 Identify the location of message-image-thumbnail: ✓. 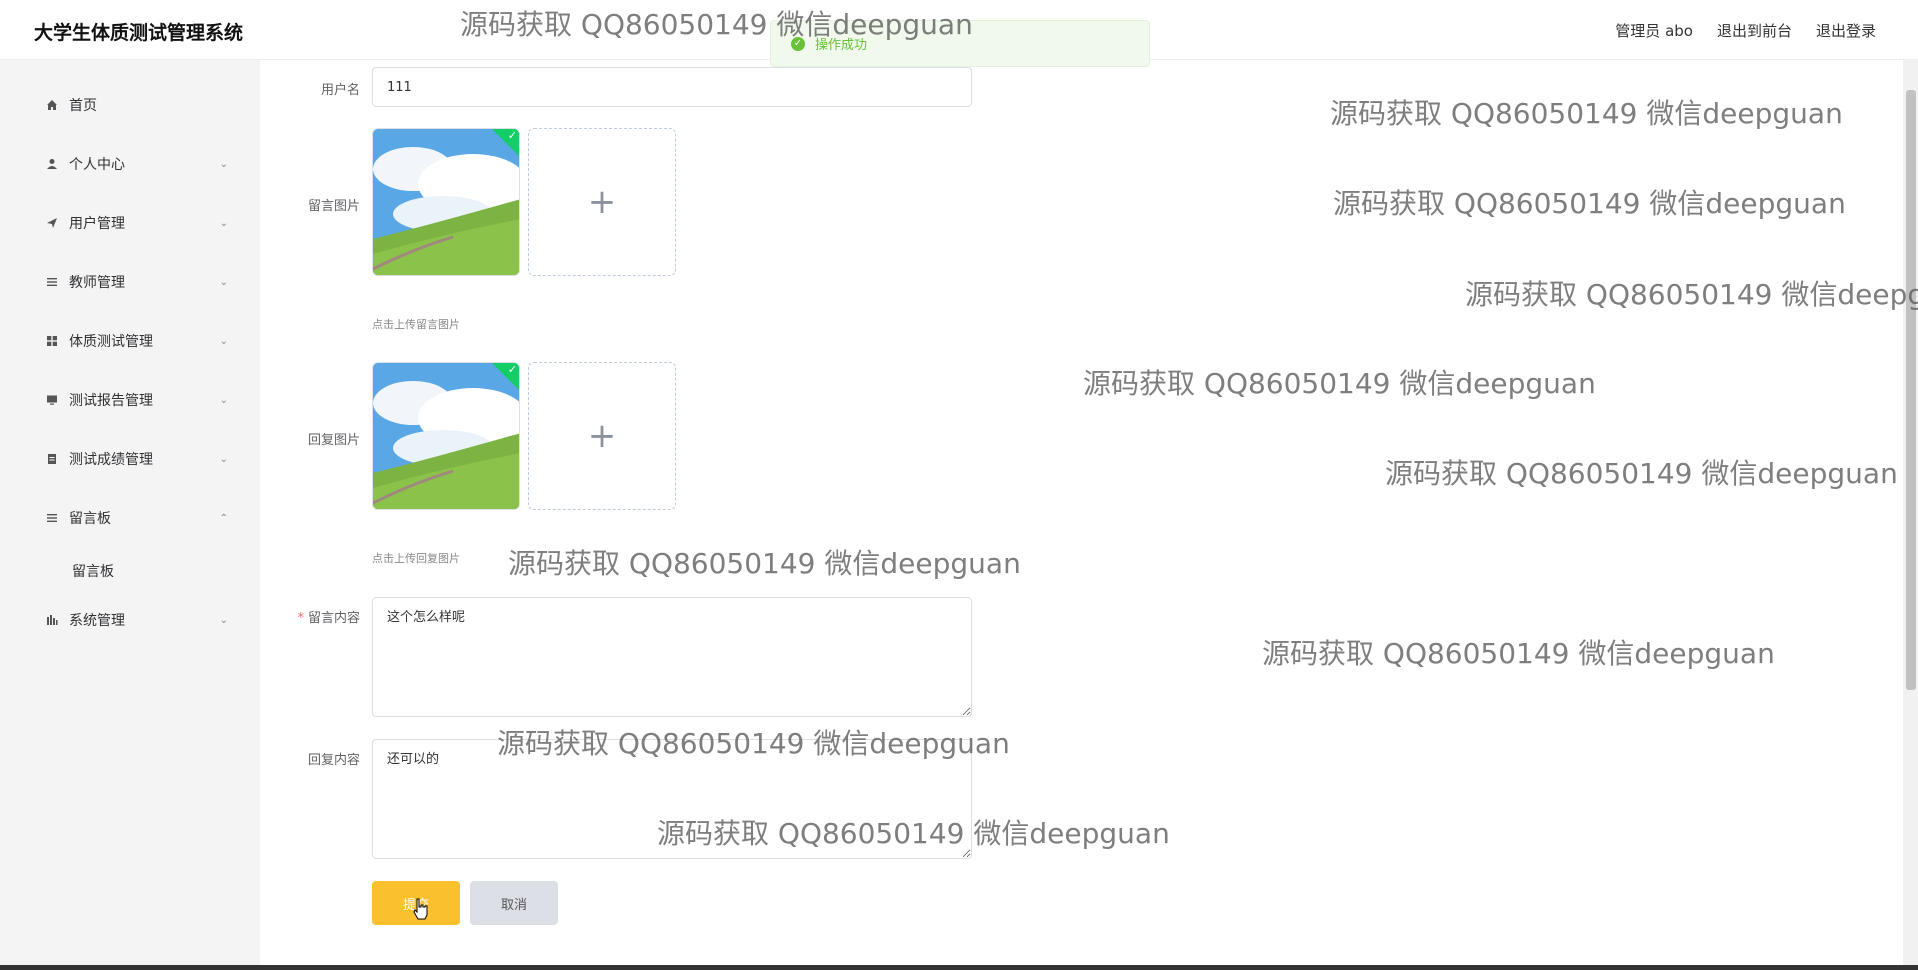
(446, 202).